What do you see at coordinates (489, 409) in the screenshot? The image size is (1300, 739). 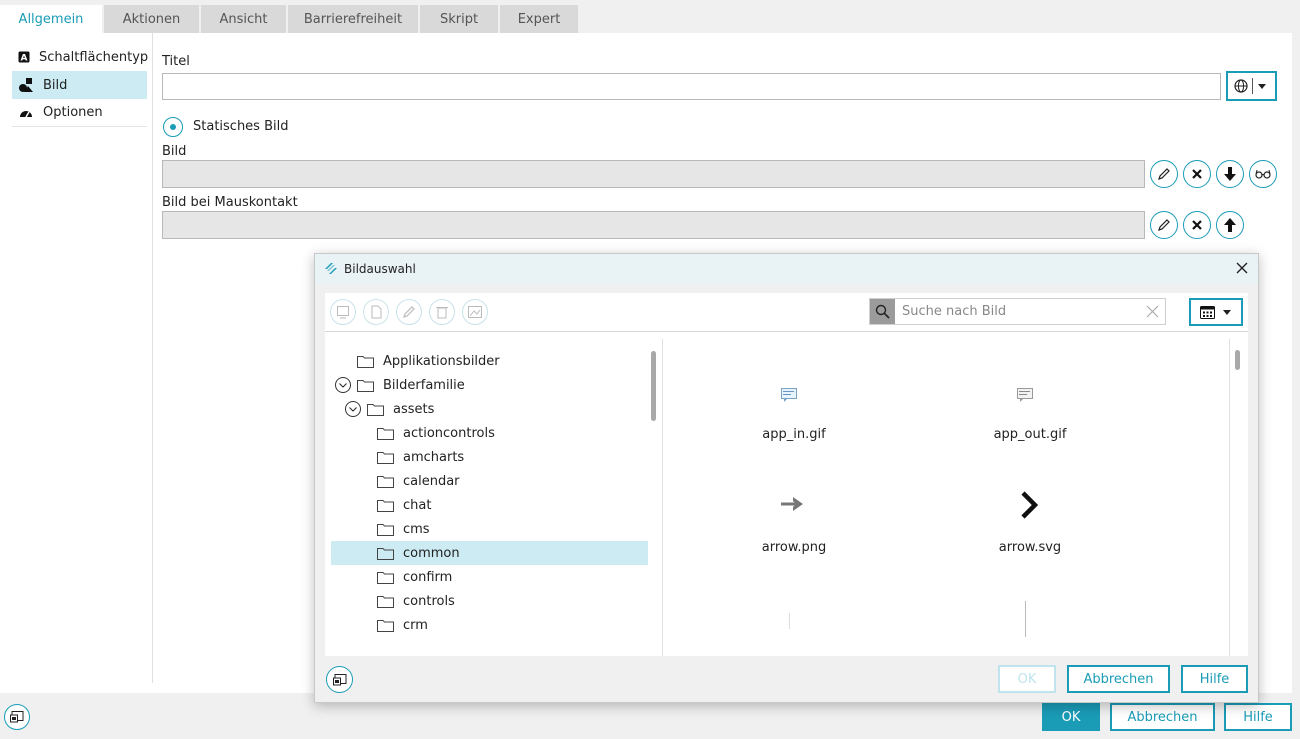 I see `tree-item-assets: assets` at bounding box center [489, 409].